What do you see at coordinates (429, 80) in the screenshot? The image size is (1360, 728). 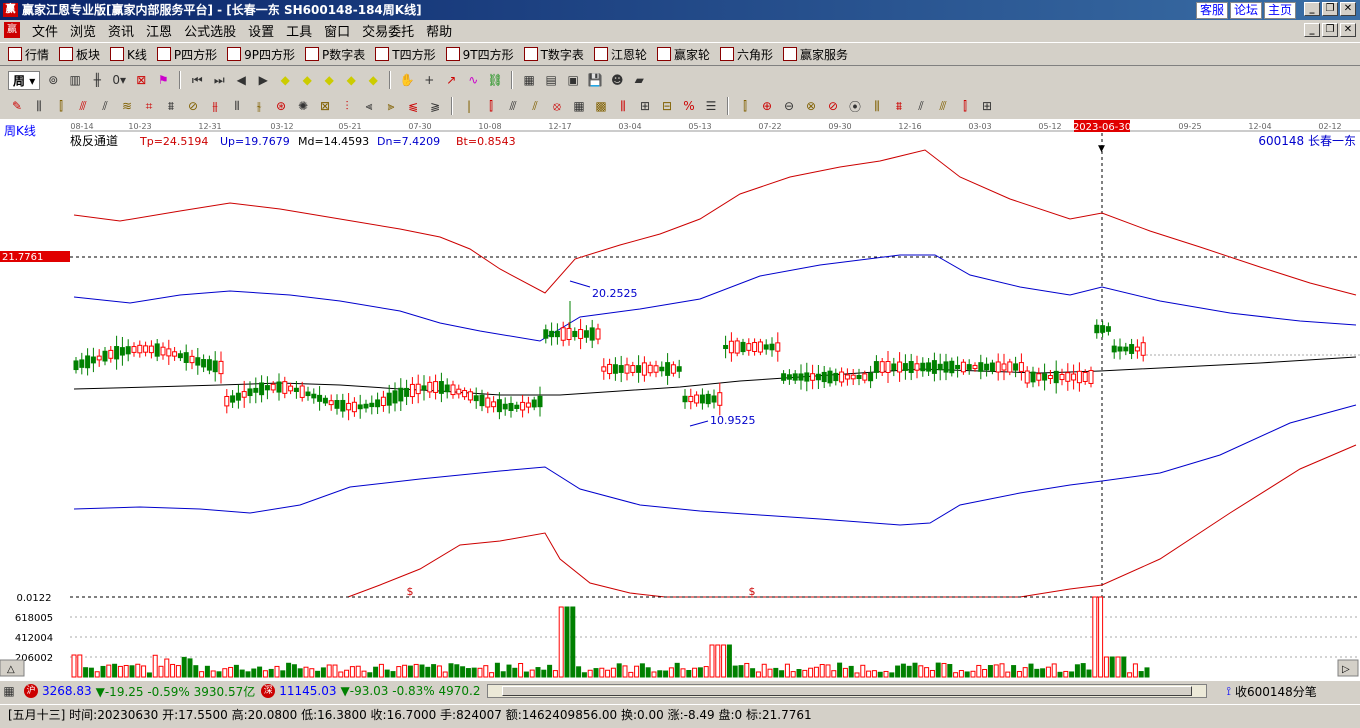 I see `crosshair-icon: +` at bounding box center [429, 80].